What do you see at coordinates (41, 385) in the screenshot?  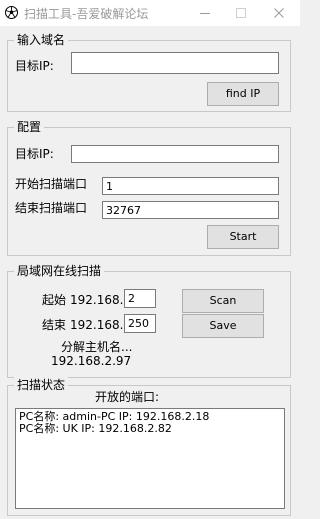 I see `status-legend: 扫描状态` at bounding box center [41, 385].